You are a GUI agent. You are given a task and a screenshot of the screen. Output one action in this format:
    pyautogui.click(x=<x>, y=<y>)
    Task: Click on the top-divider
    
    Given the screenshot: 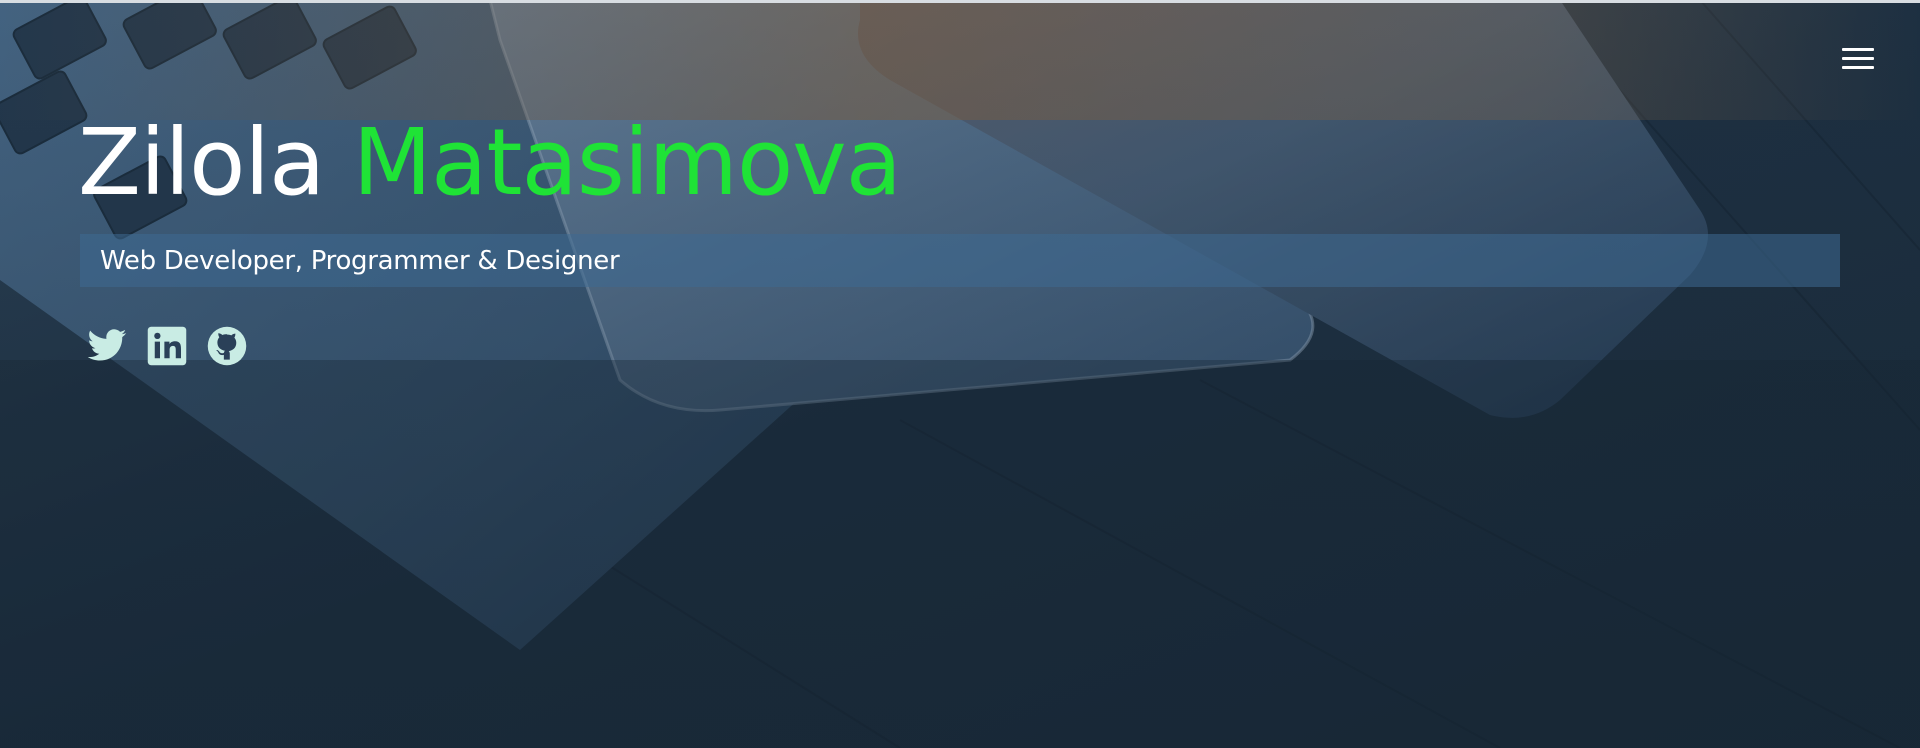 What is the action you would take?
    pyautogui.click(x=960, y=1)
    